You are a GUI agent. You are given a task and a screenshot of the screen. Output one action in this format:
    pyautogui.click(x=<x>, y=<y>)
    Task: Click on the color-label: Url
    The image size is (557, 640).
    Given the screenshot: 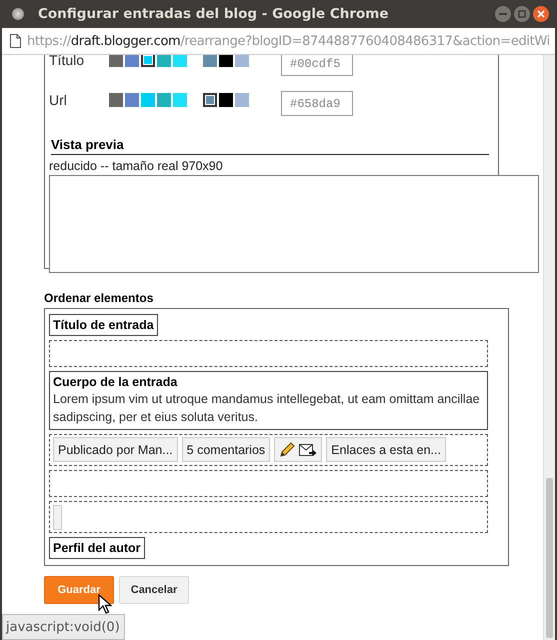 What is the action you would take?
    pyautogui.click(x=58, y=99)
    